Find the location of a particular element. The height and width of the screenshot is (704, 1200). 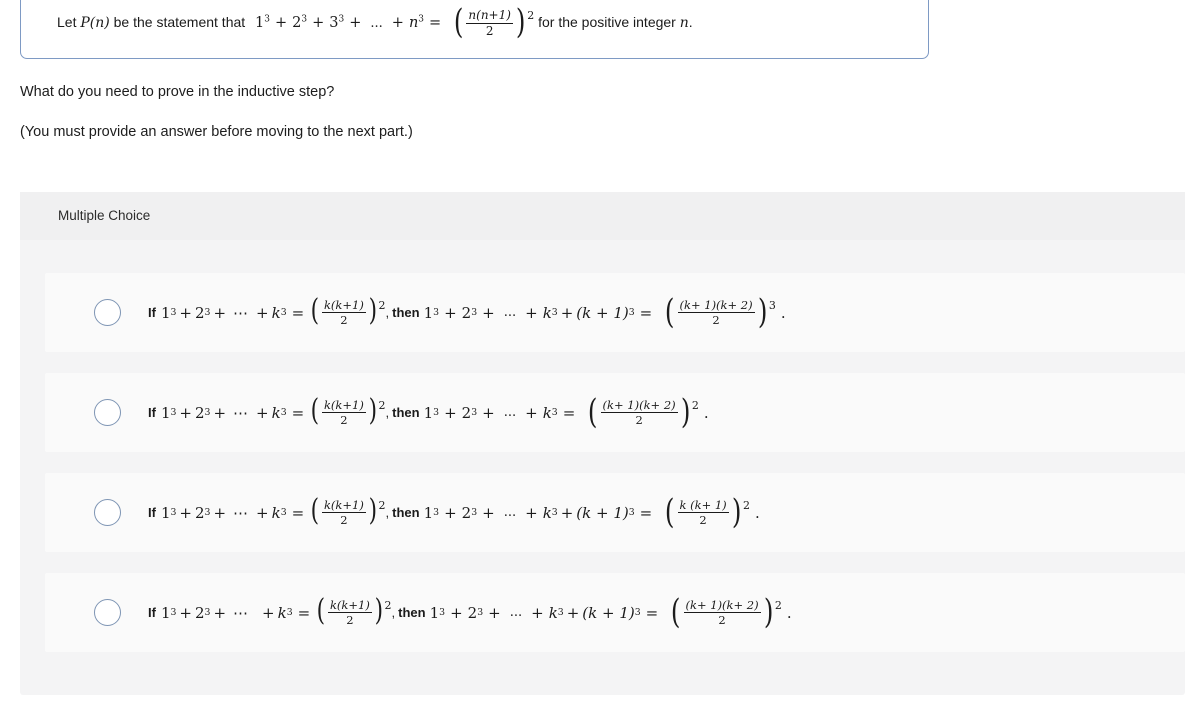

stem-fraction-group: (n(n+1) 2) 2 is located at coordinates (493, 22).